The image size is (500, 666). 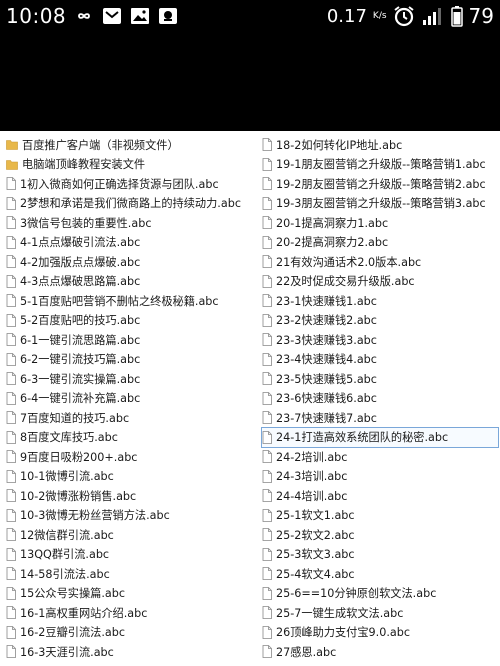 I want to click on file-item: 6-3一键引流实操篇.abc, so click(x=131, y=379).